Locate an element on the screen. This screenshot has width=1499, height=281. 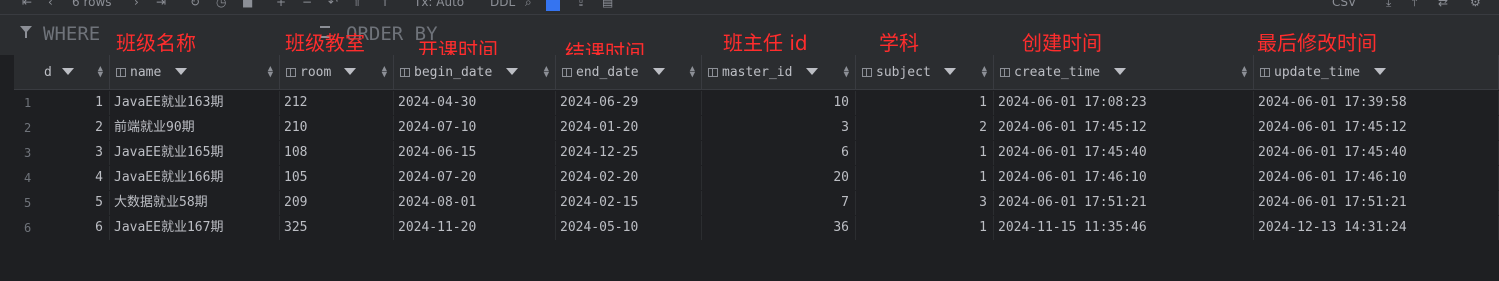
row-number: 2 is located at coordinates (34, 128).